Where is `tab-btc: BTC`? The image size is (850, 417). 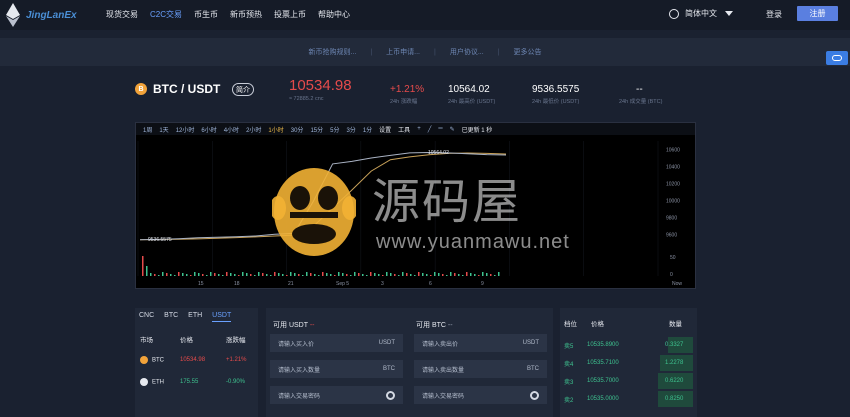
tab-btc: BTC is located at coordinates (171, 317).